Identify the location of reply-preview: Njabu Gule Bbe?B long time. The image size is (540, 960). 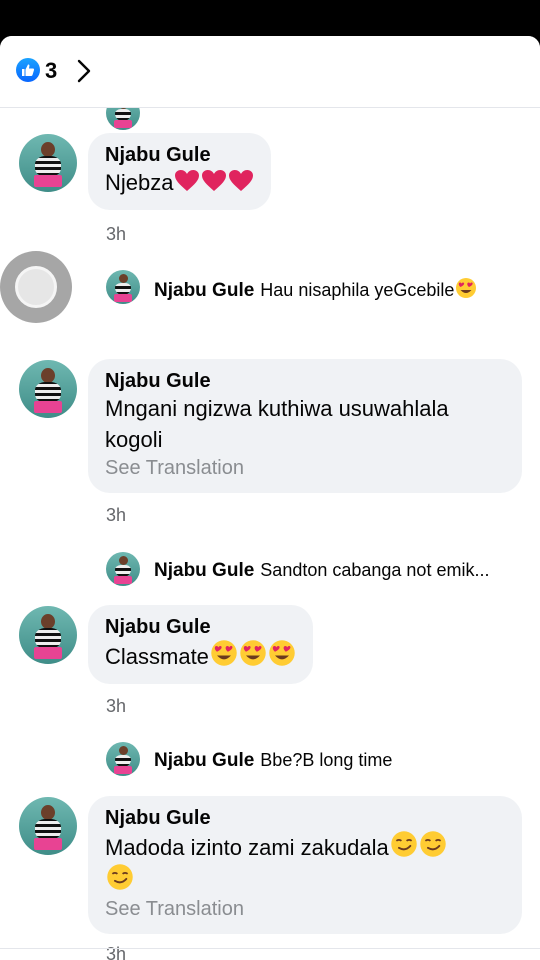
(273, 760).